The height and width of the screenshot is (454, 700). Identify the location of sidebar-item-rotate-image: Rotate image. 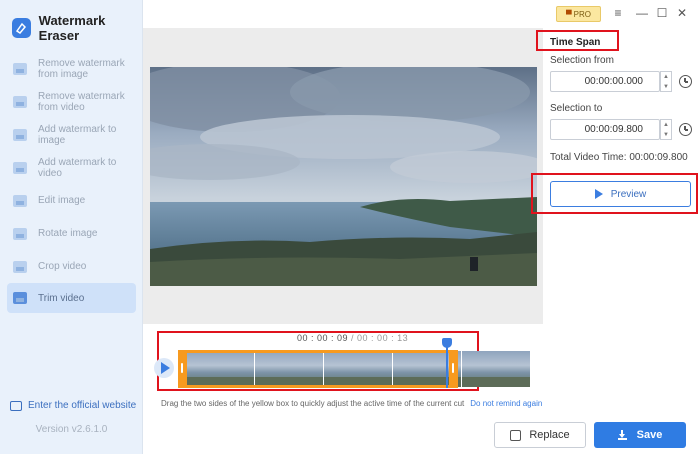
(71, 233).